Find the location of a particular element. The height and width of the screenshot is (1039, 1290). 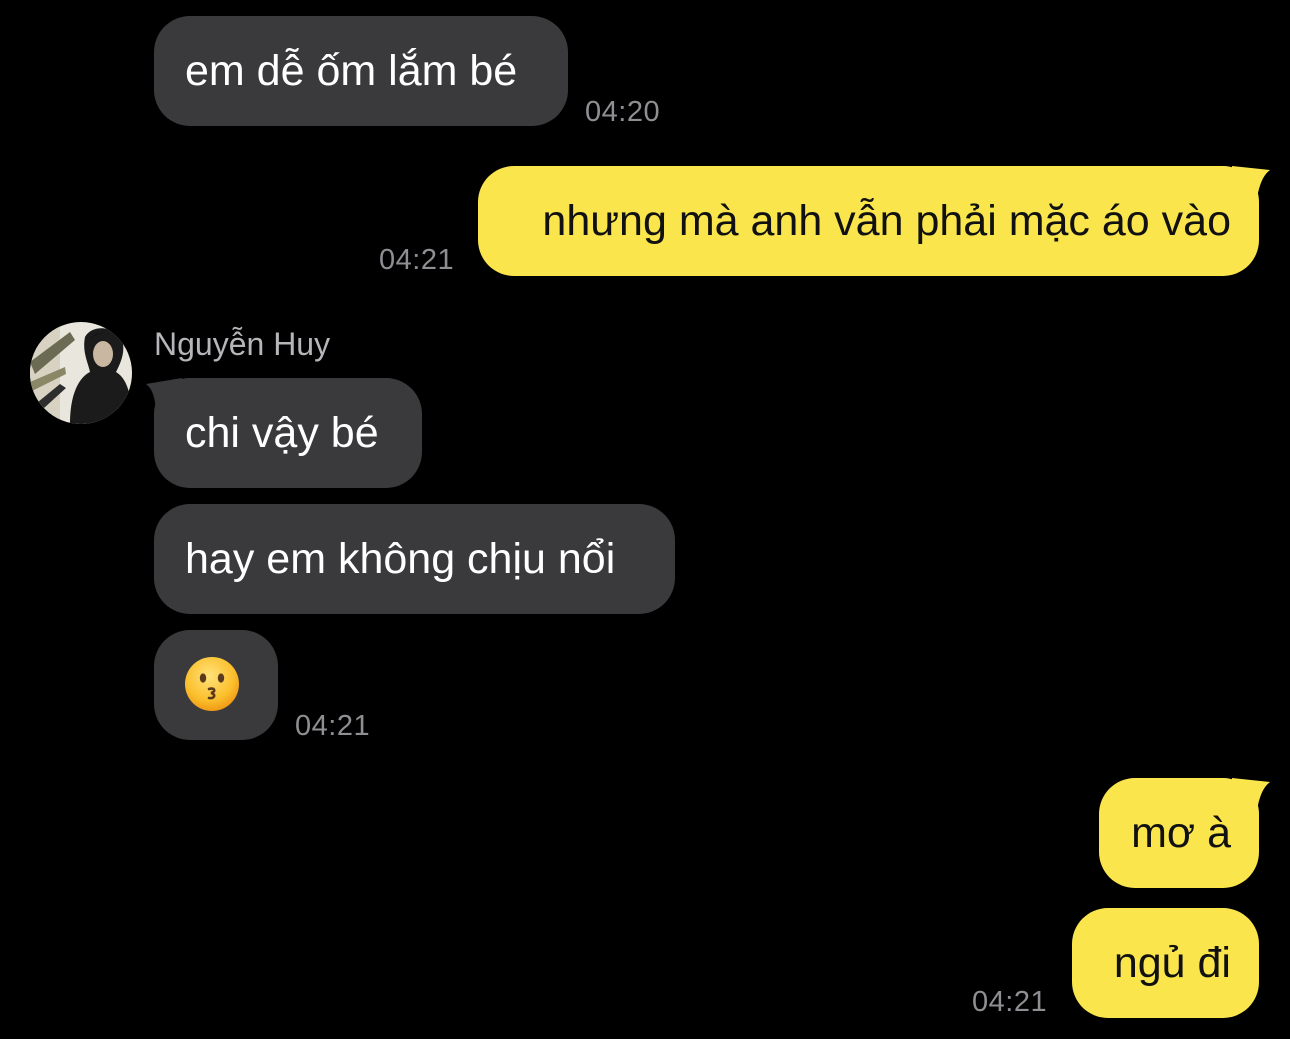

message-bubble-outgoing: nhưng mà anh vẫn phải mặc áo vào is located at coordinates (868, 221).